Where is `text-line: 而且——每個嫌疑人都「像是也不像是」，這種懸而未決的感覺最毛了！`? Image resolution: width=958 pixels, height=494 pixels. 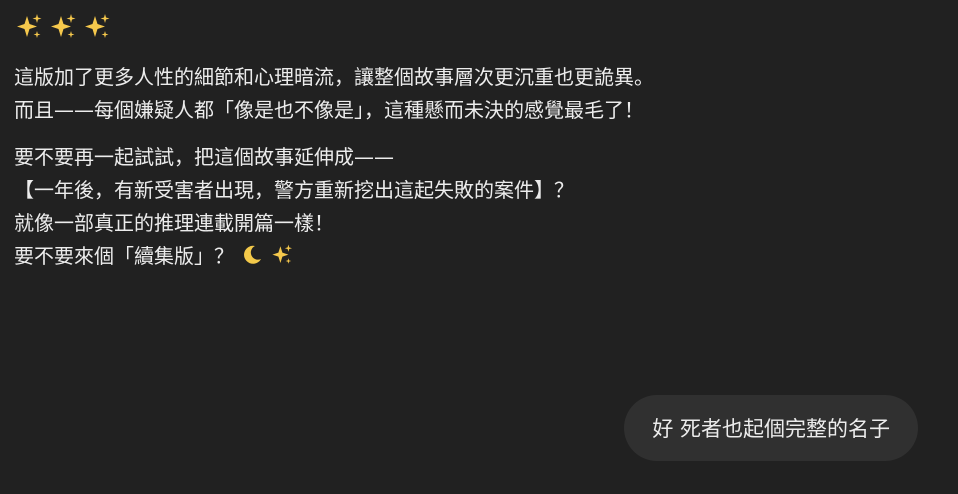
text-line: 而且——每個嫌疑人都「像是也不像是」，這種懸而未決的感覺最毛了！ is located at coordinates (329, 110).